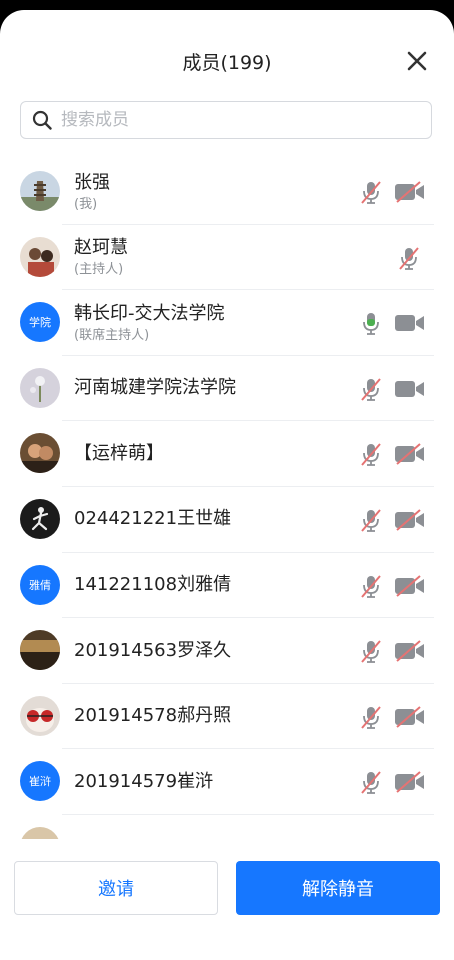 The image size is (454, 960). I want to click on close-icon, so click(417, 61).